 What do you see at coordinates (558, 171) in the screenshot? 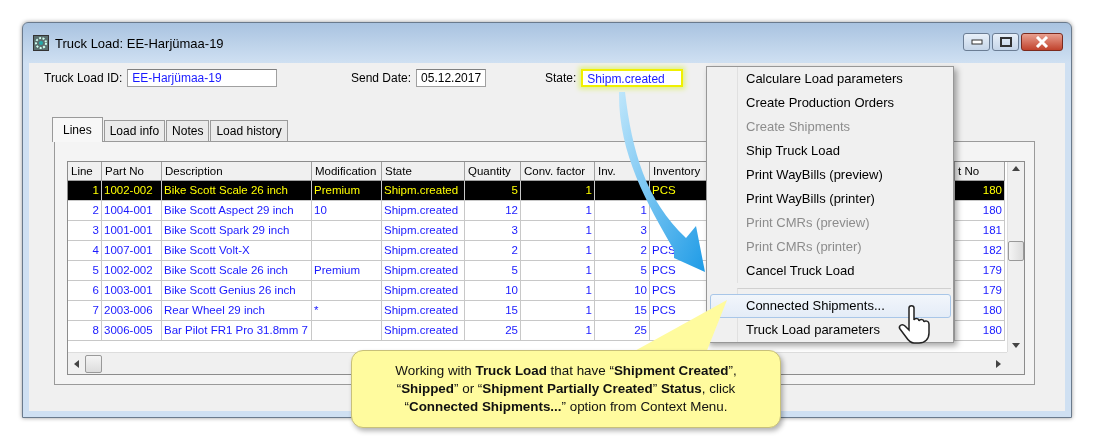
I see `column-header: Conv. factor` at bounding box center [558, 171].